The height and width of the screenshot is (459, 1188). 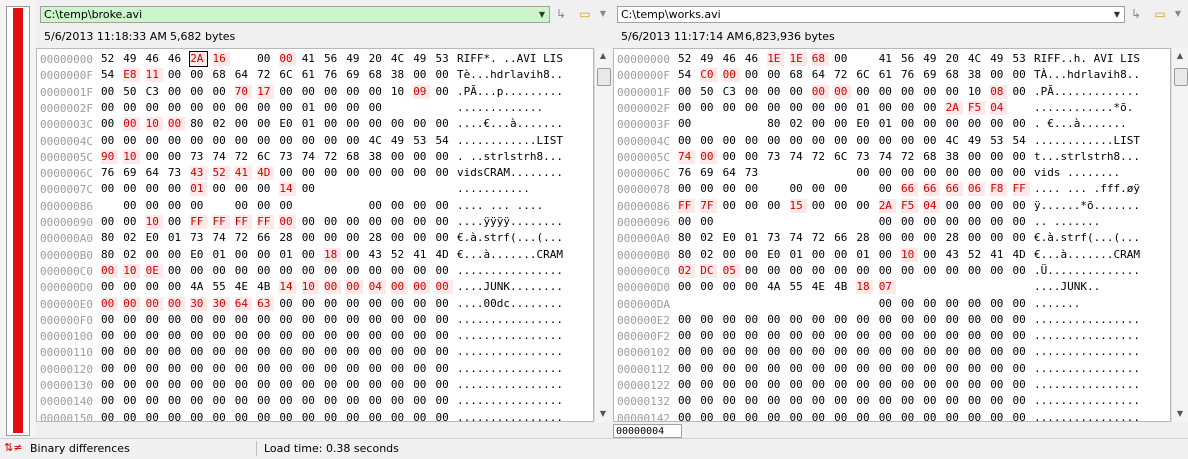 What do you see at coordinates (154, 173) in the screenshot?
I see `hex-byte: 64` at bounding box center [154, 173].